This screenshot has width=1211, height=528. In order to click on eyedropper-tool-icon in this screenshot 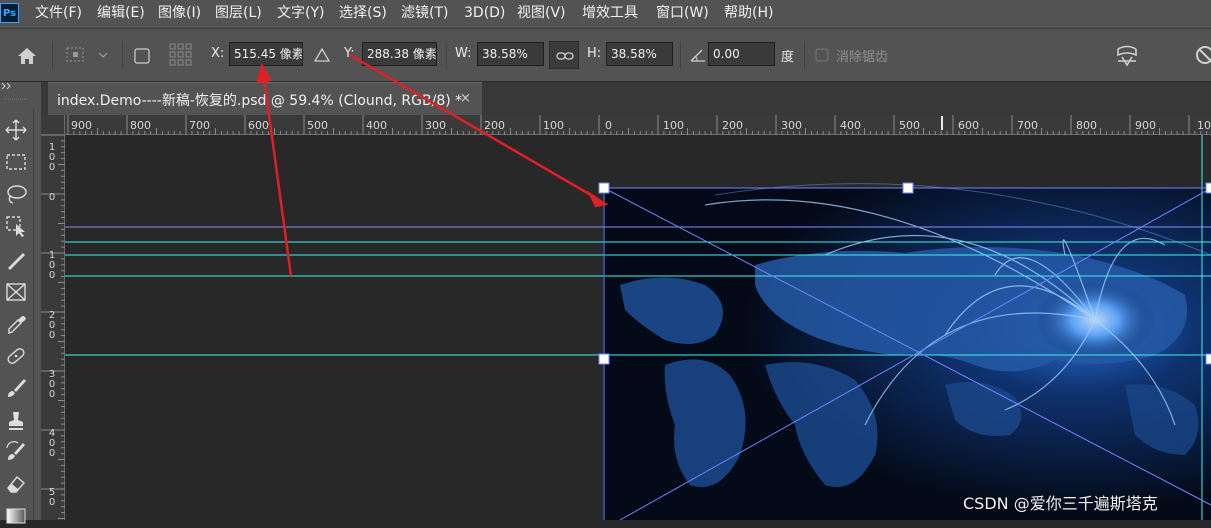, I will do `click(16, 324)`.